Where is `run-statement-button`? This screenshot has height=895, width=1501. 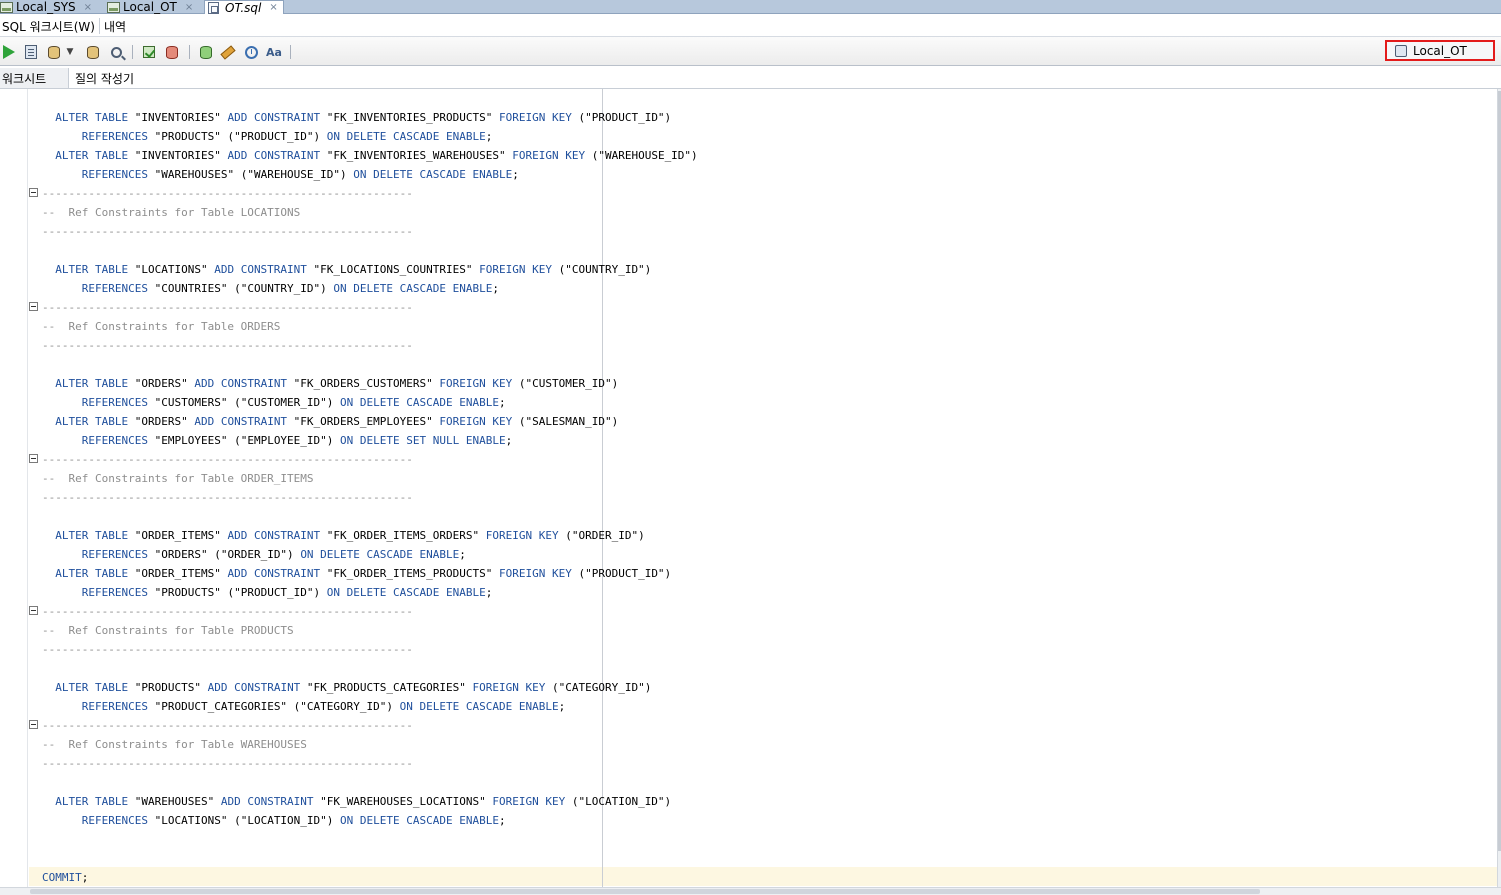
run-statement-button is located at coordinates (9, 52).